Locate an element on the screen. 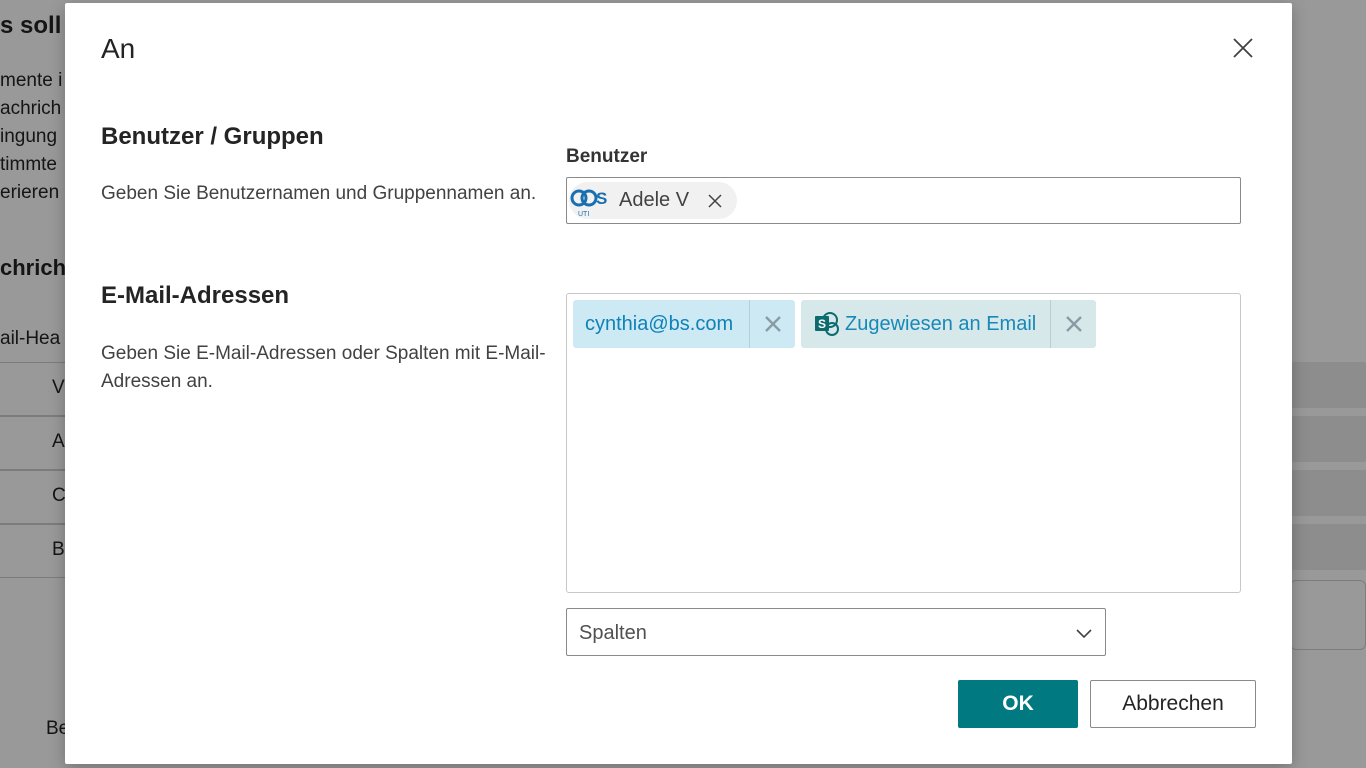  sharepoint-icon: S is located at coordinates (827, 324).